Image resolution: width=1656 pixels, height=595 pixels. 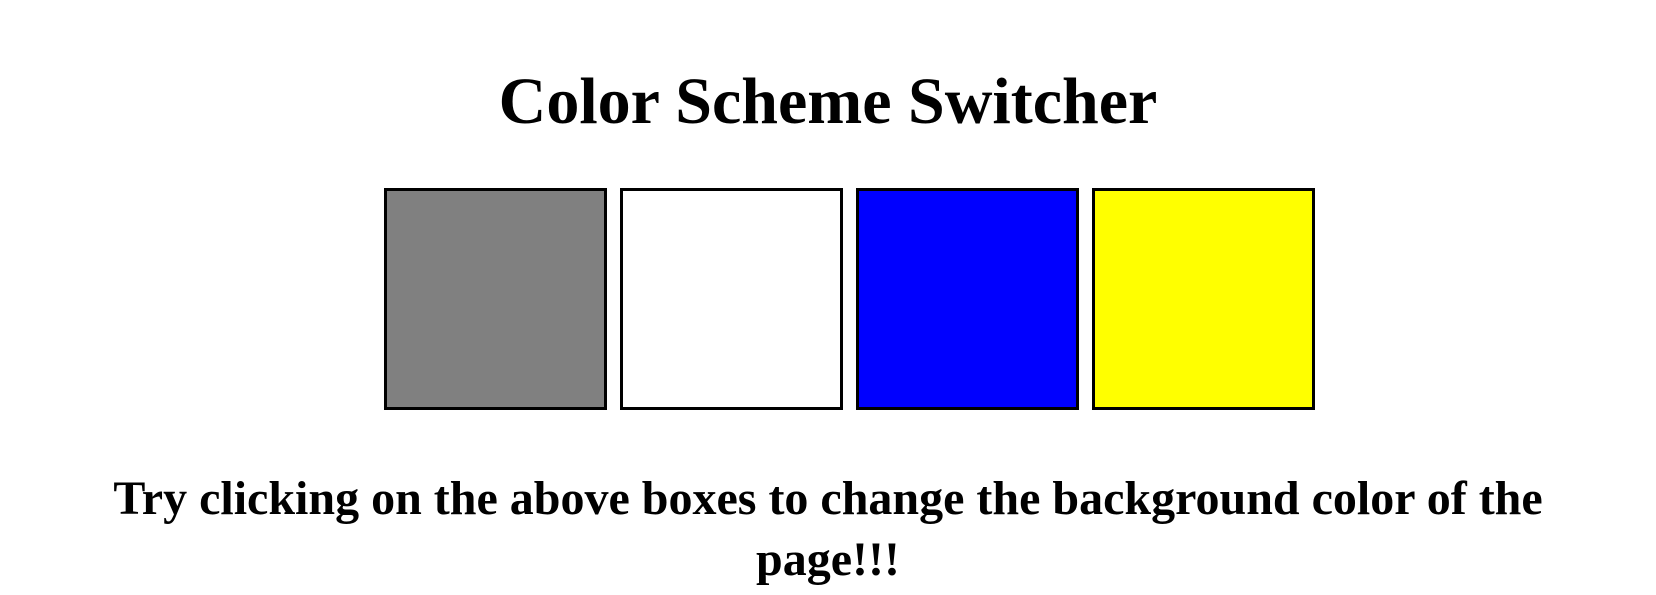 I want to click on swatch-blue, so click(x=967, y=299).